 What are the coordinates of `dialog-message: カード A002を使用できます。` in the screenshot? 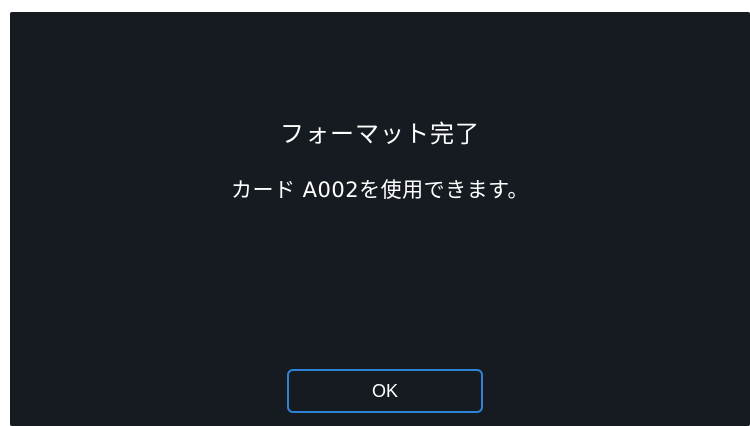 It's located at (380, 190).